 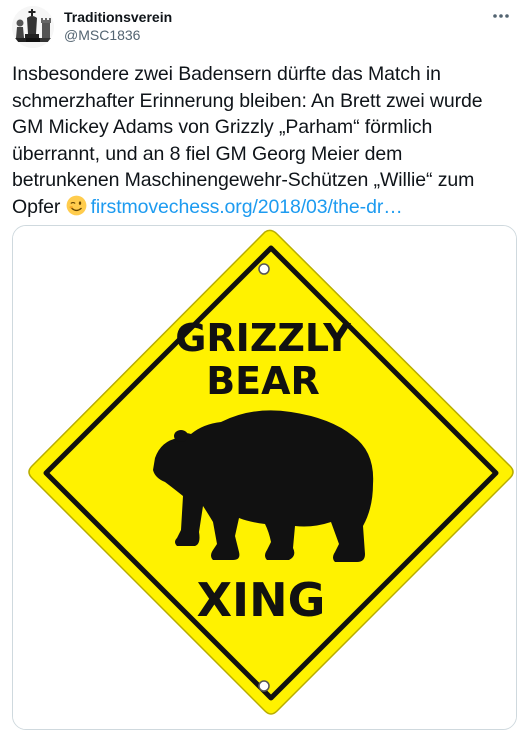 I want to click on more-options-button, so click(x=501, y=16).